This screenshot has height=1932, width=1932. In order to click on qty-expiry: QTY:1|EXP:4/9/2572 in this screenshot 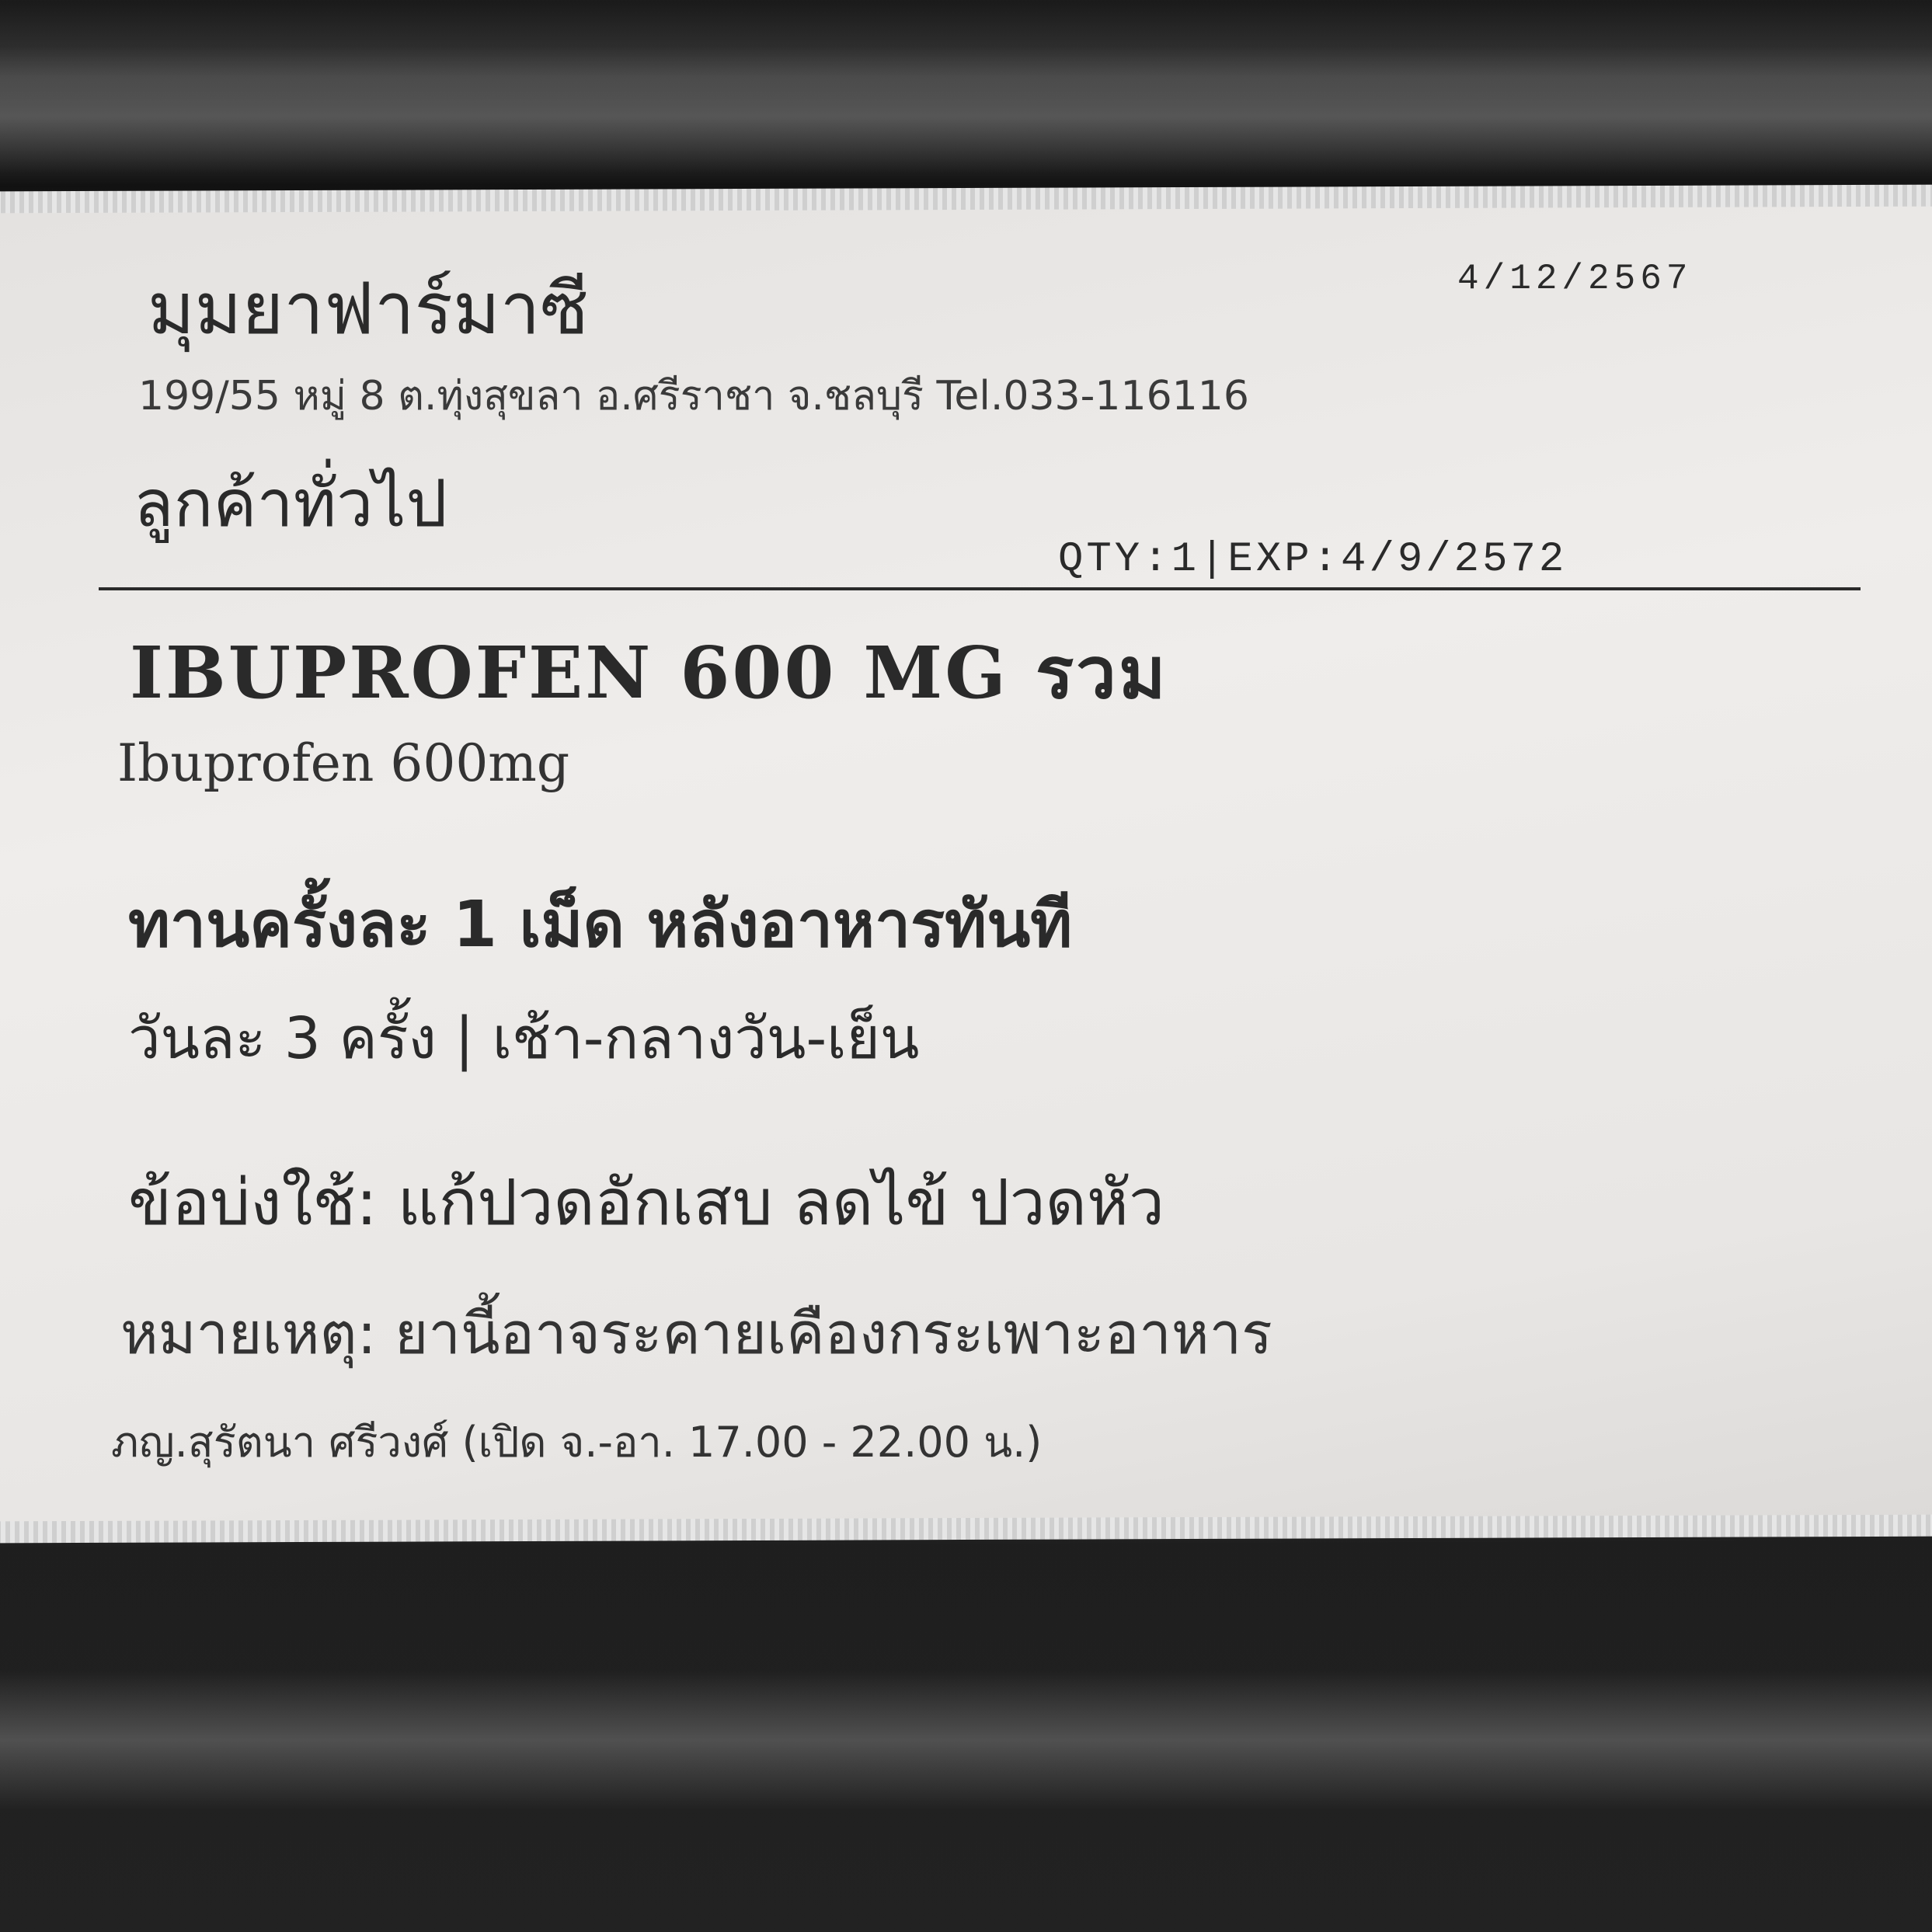, I will do `click(1313, 559)`.